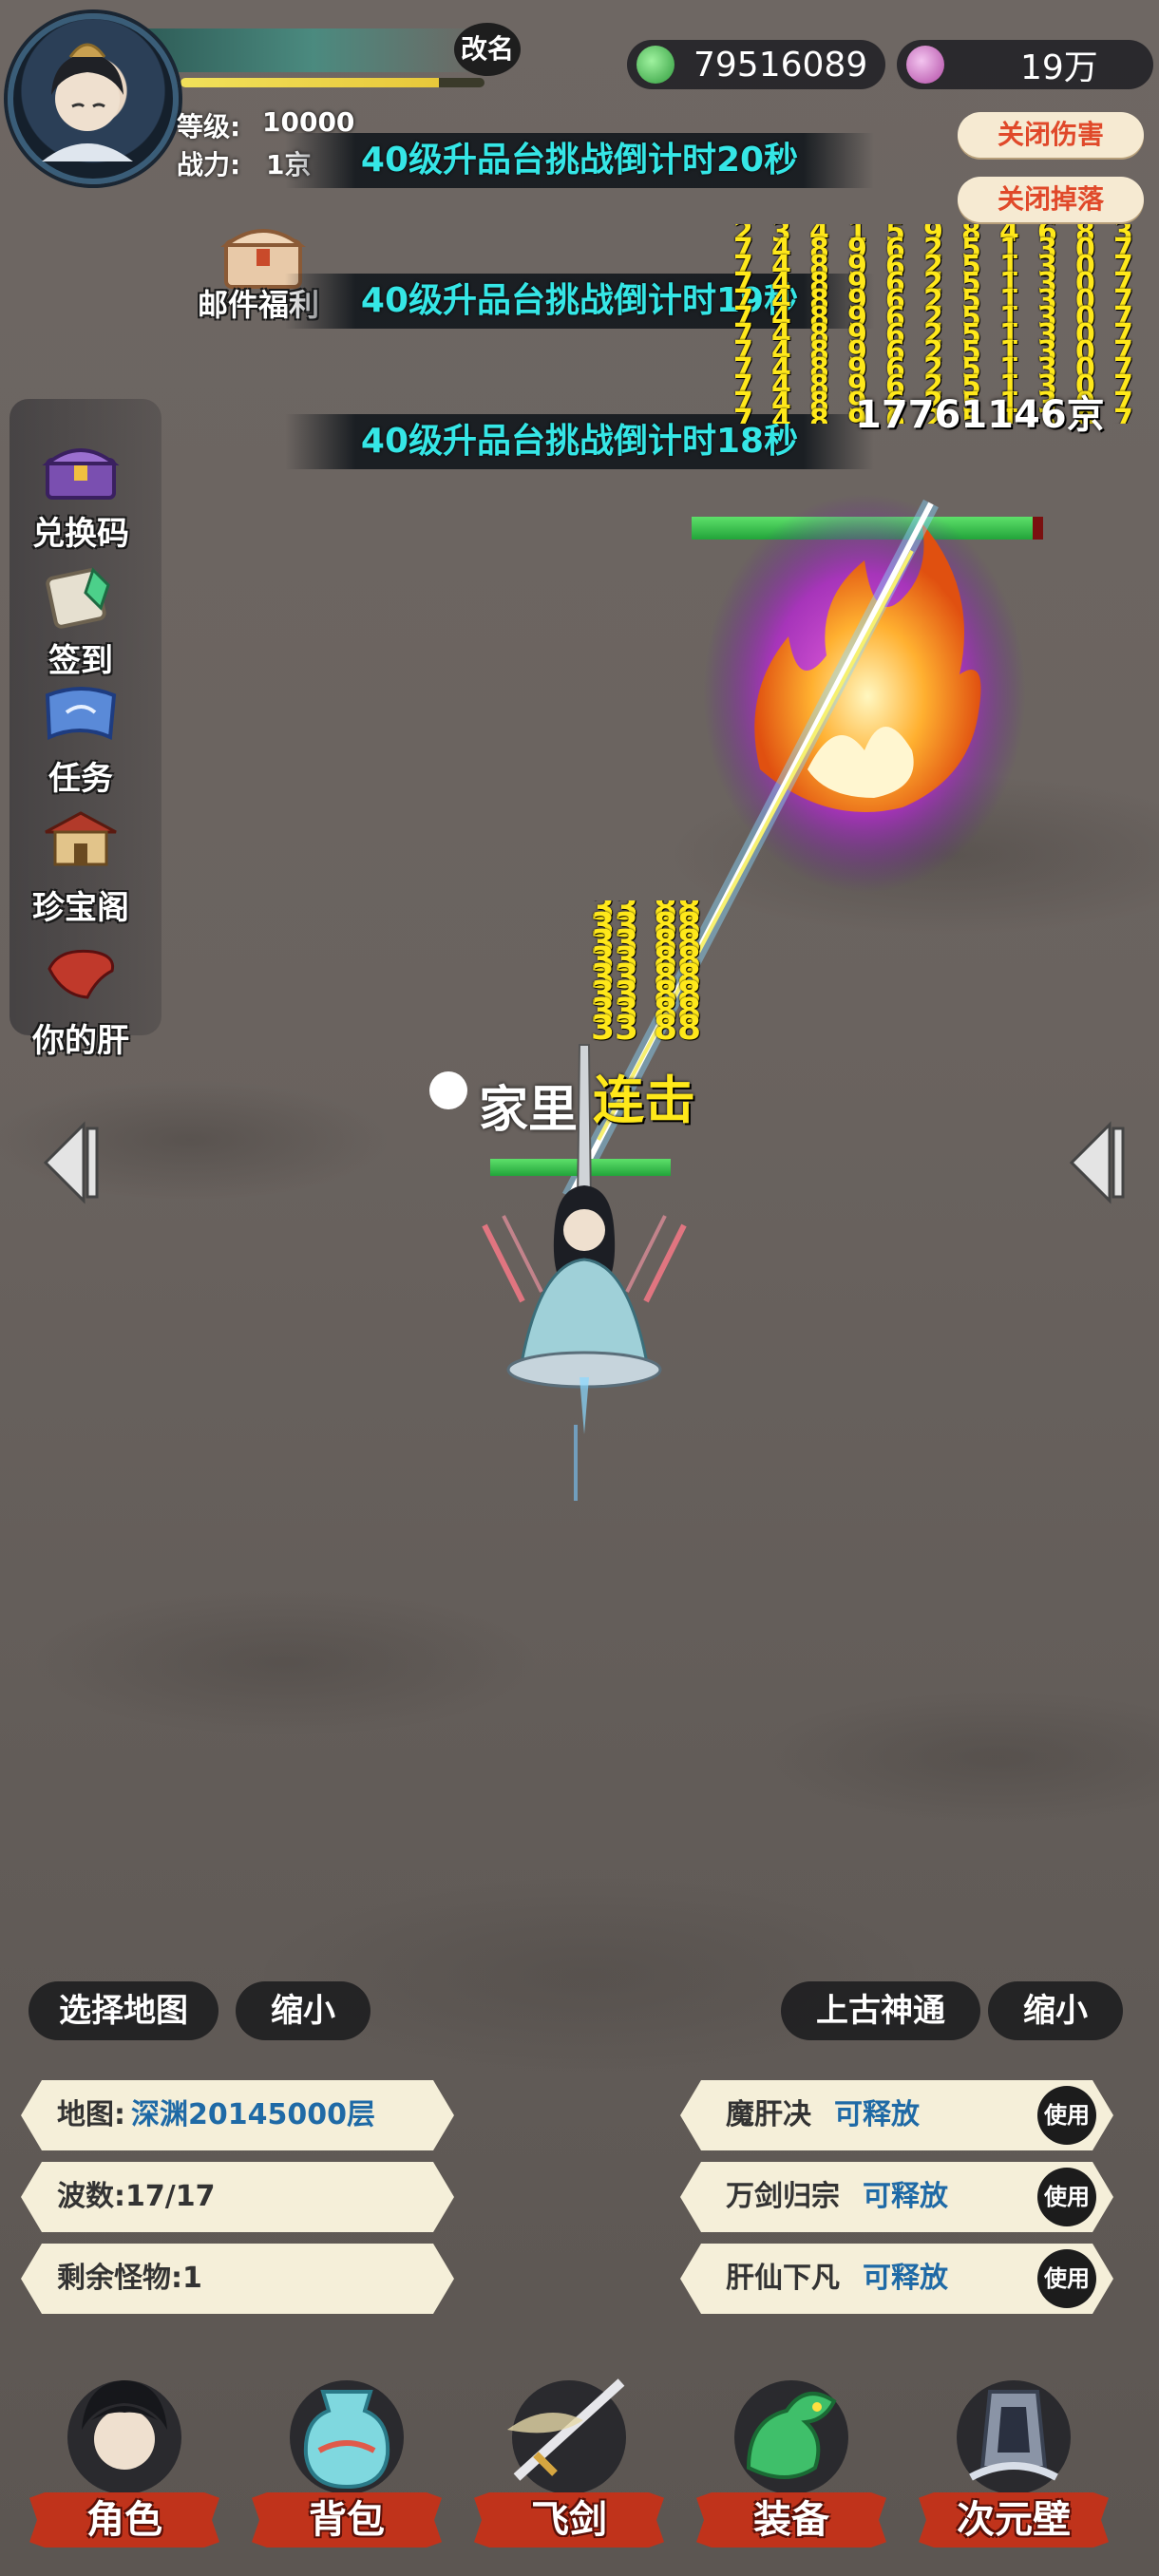 This screenshot has height=2576, width=1159. Describe the element at coordinates (1014, 2520) in the screenshot. I see `nav-label: 次元壁` at that location.